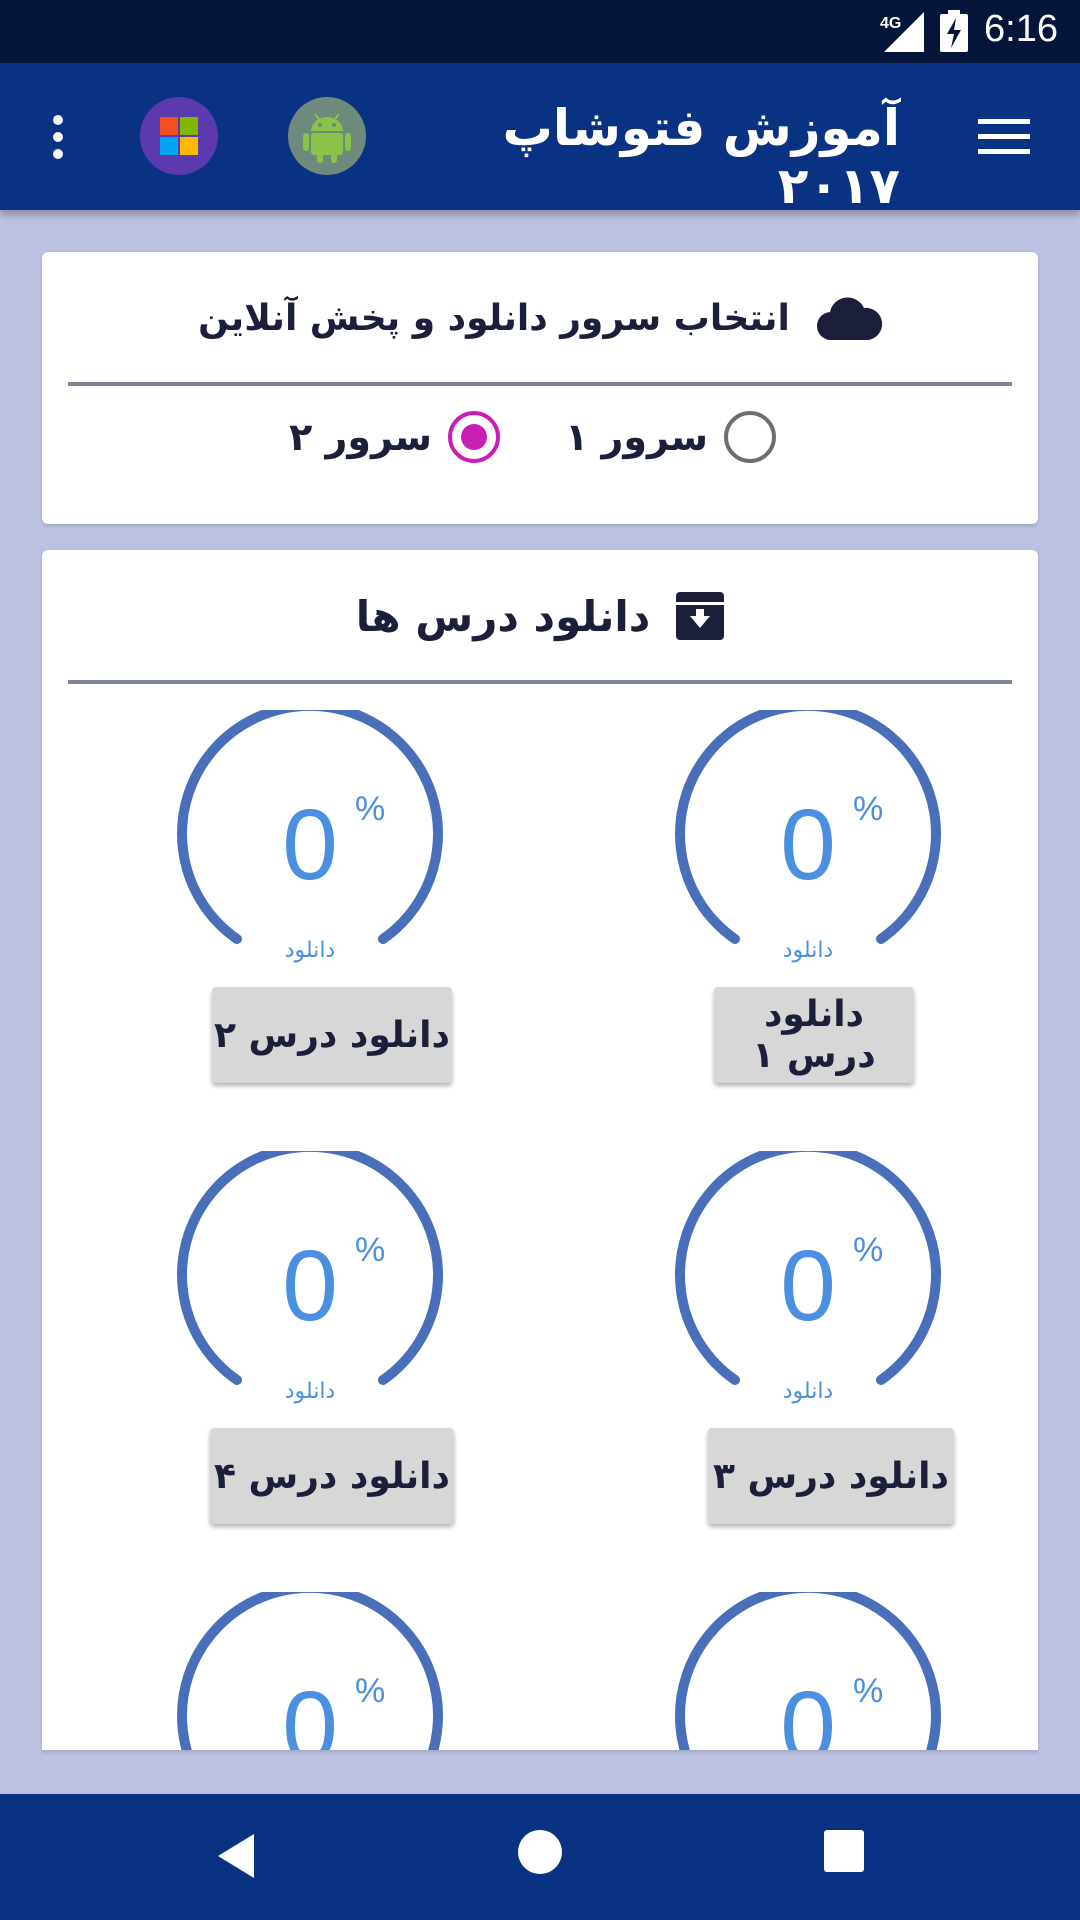 The image size is (1080, 1920). I want to click on home-icon, so click(540, 1852).